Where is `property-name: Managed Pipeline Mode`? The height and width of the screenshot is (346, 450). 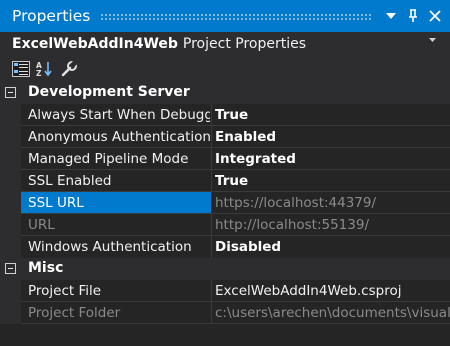
property-name: Managed Pipeline Mode is located at coordinates (108, 159).